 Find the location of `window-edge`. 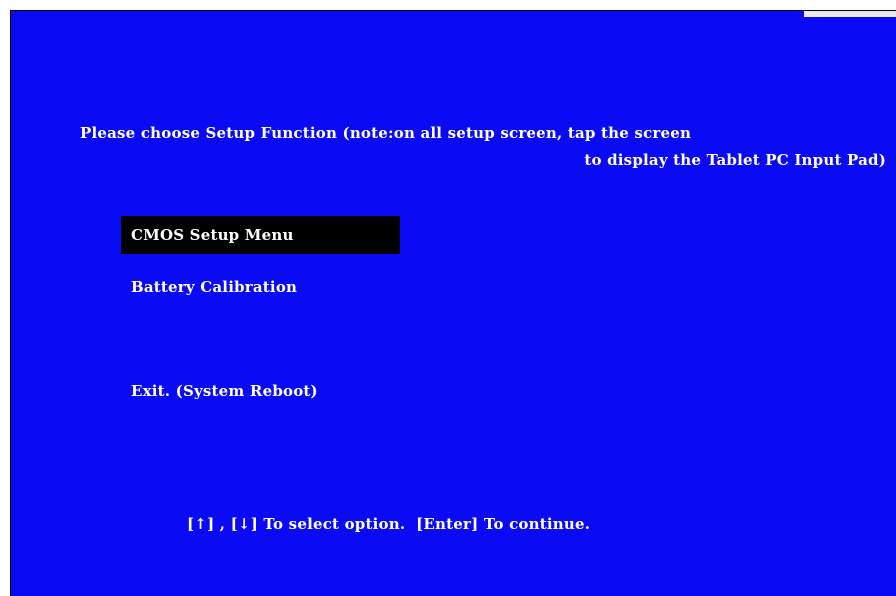

window-edge is located at coordinates (850, 14).